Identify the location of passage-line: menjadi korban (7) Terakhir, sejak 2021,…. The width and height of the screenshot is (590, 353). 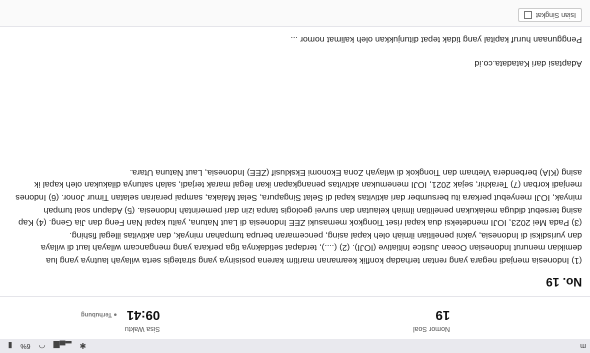
(308, 185).